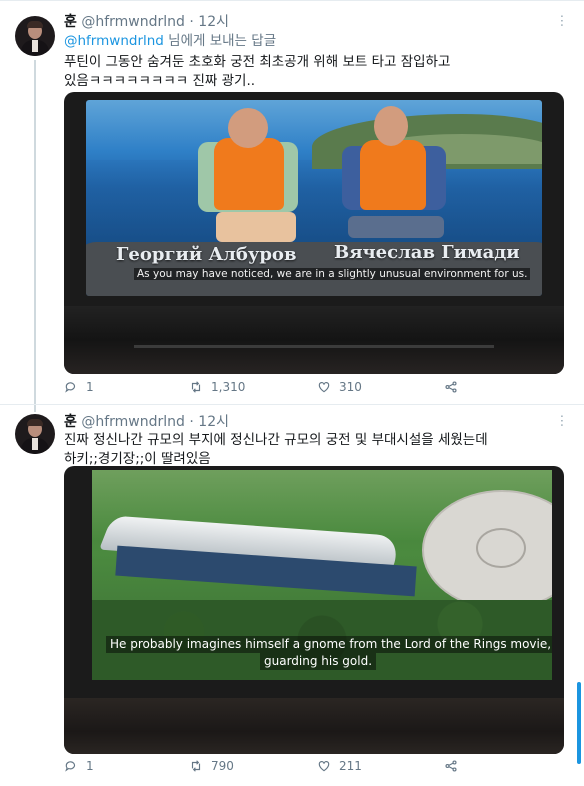 This screenshot has height=786, width=584. Describe the element at coordinates (427, 252) in the screenshot. I see `video-name-right: Вячеслав Гимади` at that location.